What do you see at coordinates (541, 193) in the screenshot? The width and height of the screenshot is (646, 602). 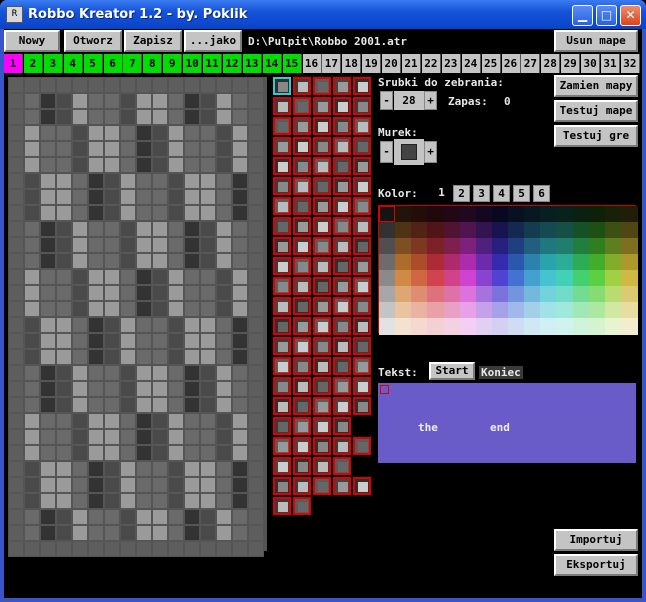 I see `color-tab-6: 6` at bounding box center [541, 193].